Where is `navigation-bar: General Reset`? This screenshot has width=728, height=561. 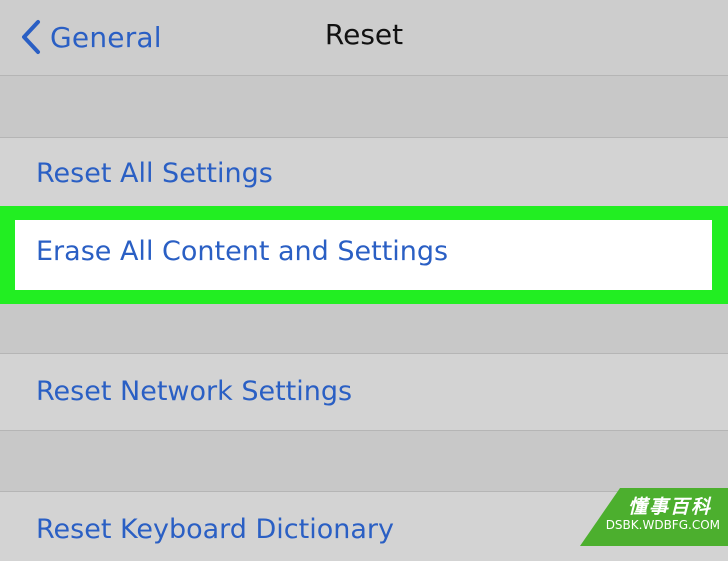 navigation-bar: General Reset is located at coordinates (364, 38).